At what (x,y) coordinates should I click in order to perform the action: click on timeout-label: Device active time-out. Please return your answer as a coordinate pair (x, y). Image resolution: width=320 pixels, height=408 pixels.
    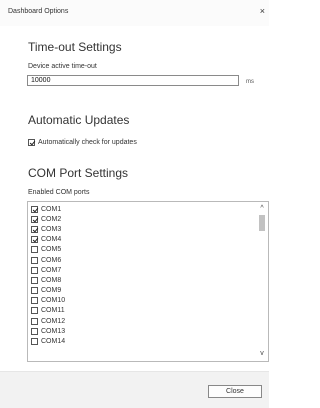
    Looking at the image, I should click on (62, 66).